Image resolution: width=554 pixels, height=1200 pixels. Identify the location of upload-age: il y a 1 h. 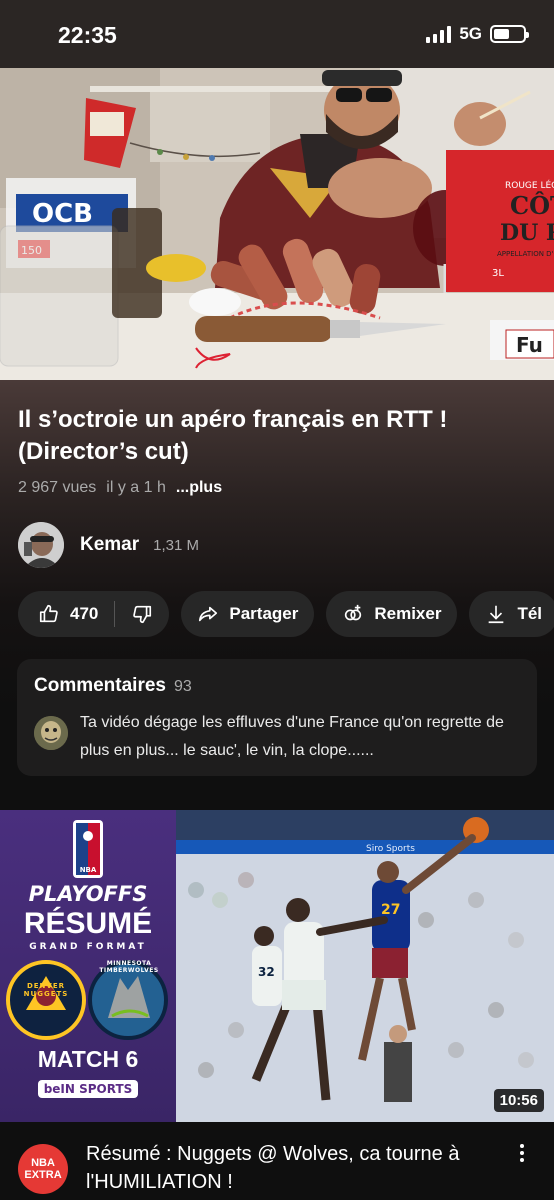
(136, 487).